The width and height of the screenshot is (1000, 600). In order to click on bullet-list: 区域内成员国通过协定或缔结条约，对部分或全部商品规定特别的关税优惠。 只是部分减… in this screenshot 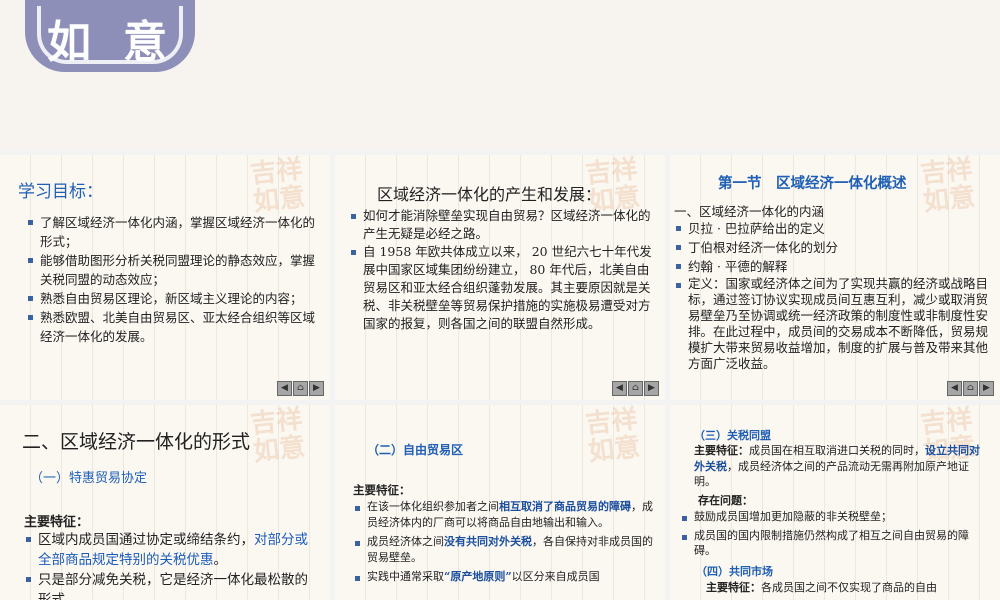, I will do `click(169, 565)`.